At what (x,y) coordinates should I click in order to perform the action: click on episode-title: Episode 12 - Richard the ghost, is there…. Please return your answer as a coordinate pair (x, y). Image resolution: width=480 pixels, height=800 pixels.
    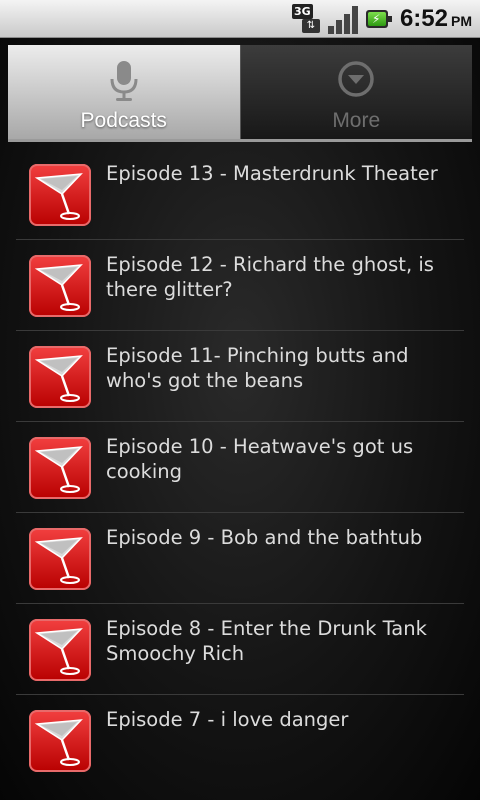
    Looking at the image, I should click on (270, 277).